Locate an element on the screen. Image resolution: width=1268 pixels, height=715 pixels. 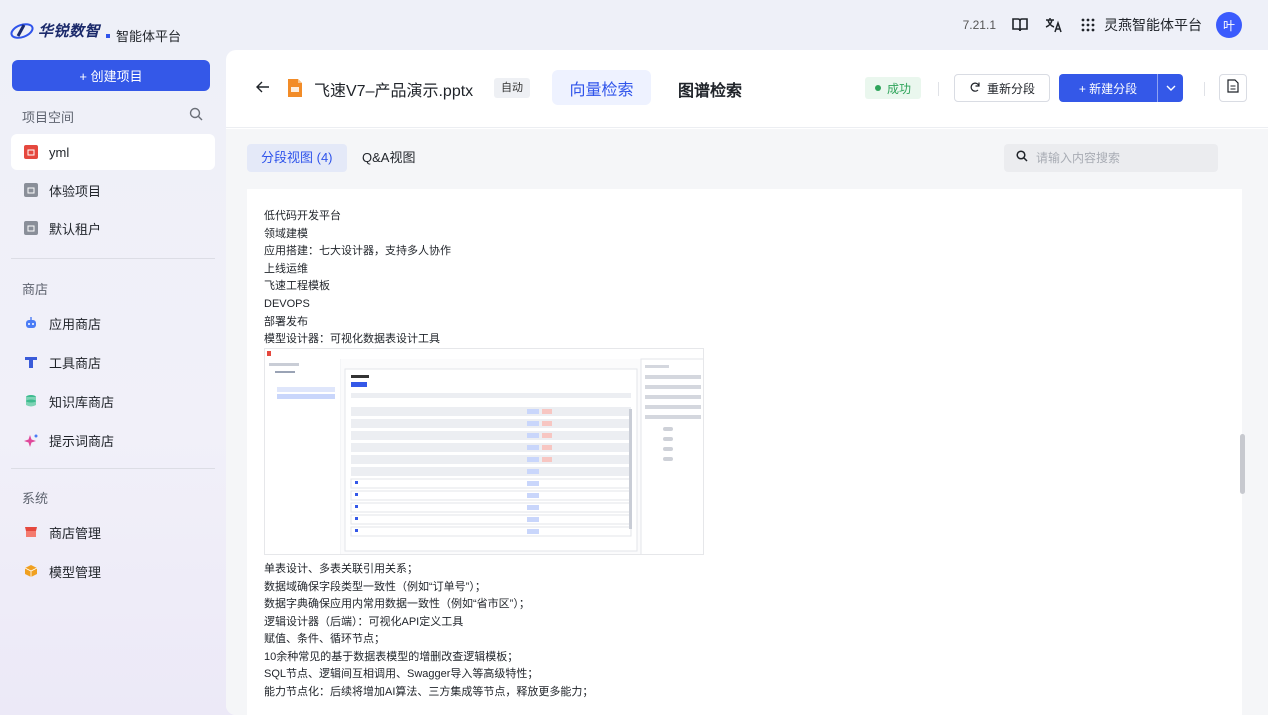
grid-apps-icon is located at coordinates (1088, 25).